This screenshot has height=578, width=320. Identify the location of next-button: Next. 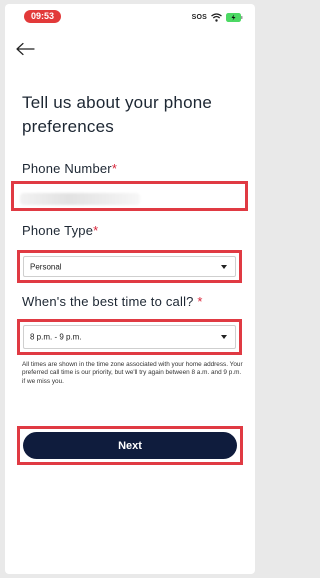
(130, 445).